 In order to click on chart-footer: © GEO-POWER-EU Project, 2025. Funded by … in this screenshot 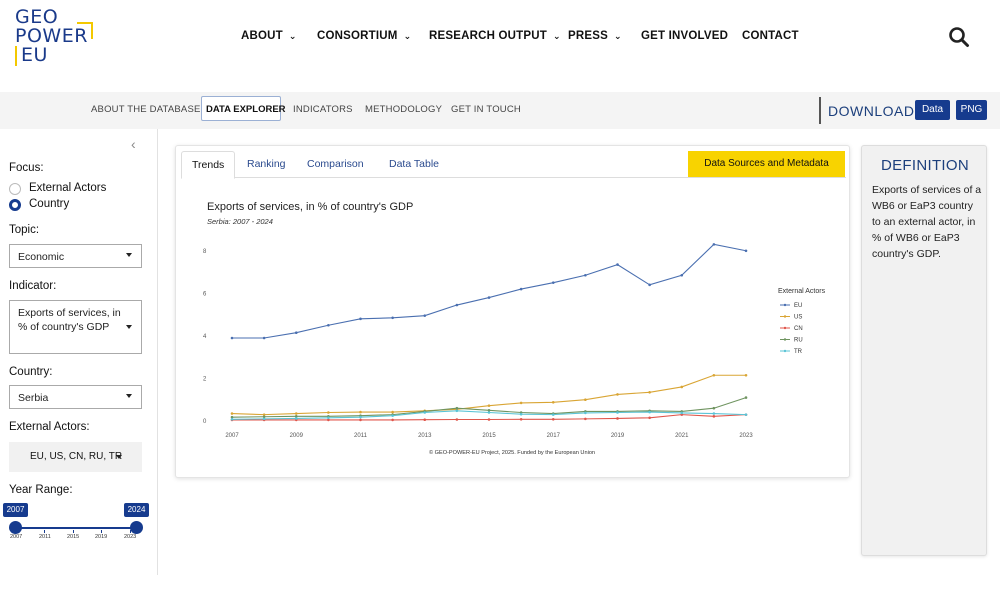, I will do `click(512, 452)`.